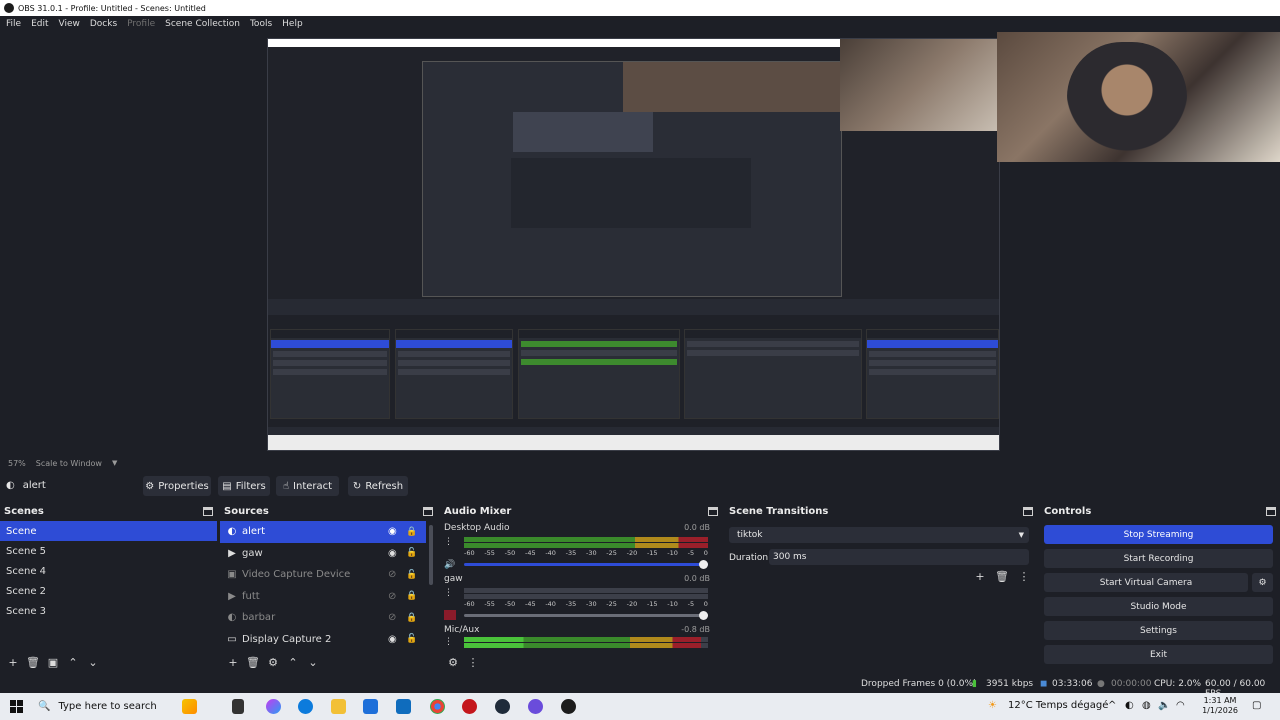  Describe the element at coordinates (108, 531) in the screenshot. I see `scene-item: Scene` at that location.